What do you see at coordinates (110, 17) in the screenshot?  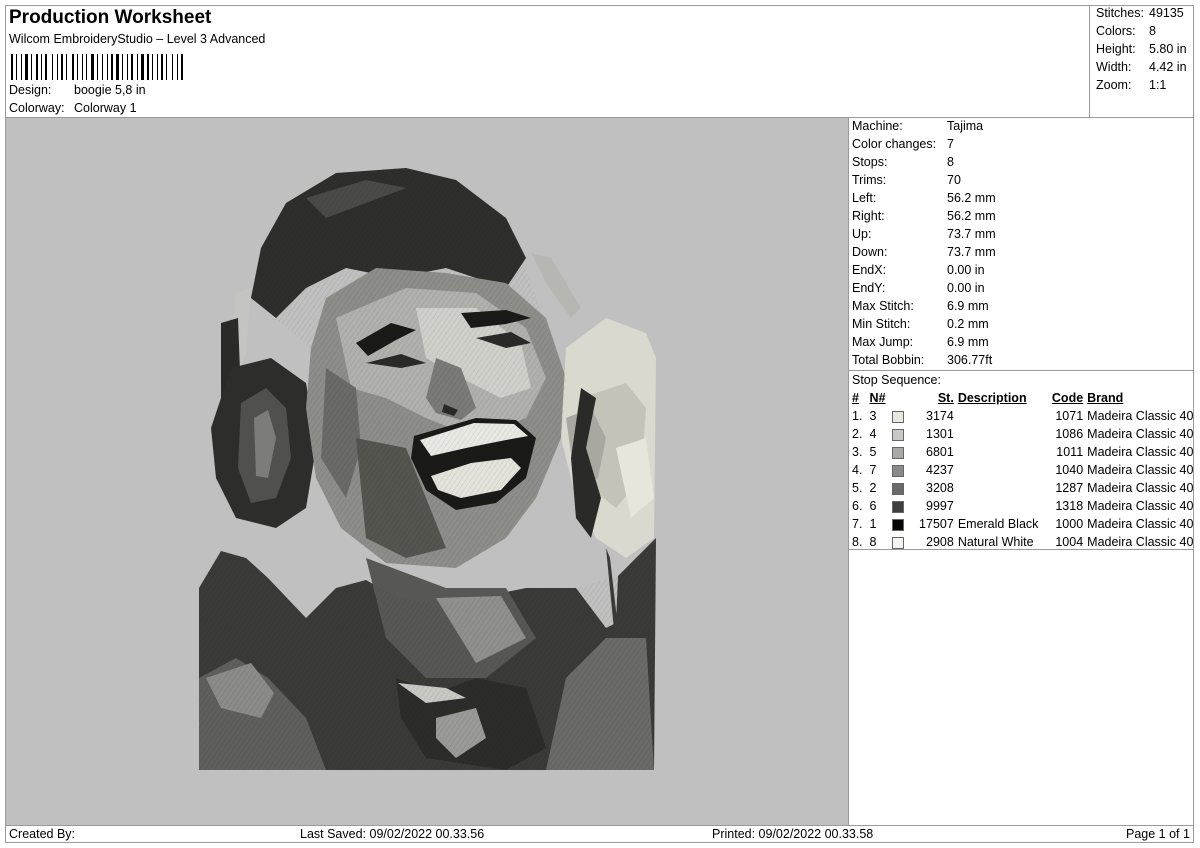 I see `page-title: Production Worksheet` at bounding box center [110, 17].